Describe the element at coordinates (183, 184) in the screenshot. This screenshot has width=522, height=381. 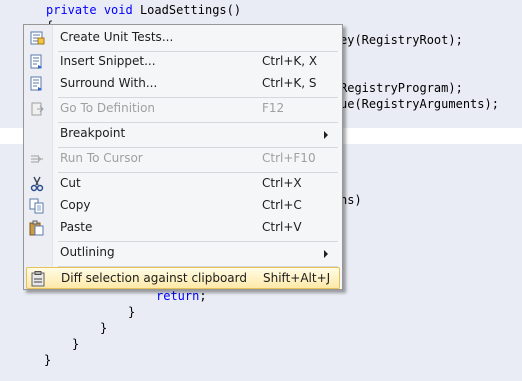
I see `menu-item-cut: Cut Ctrl+X` at that location.